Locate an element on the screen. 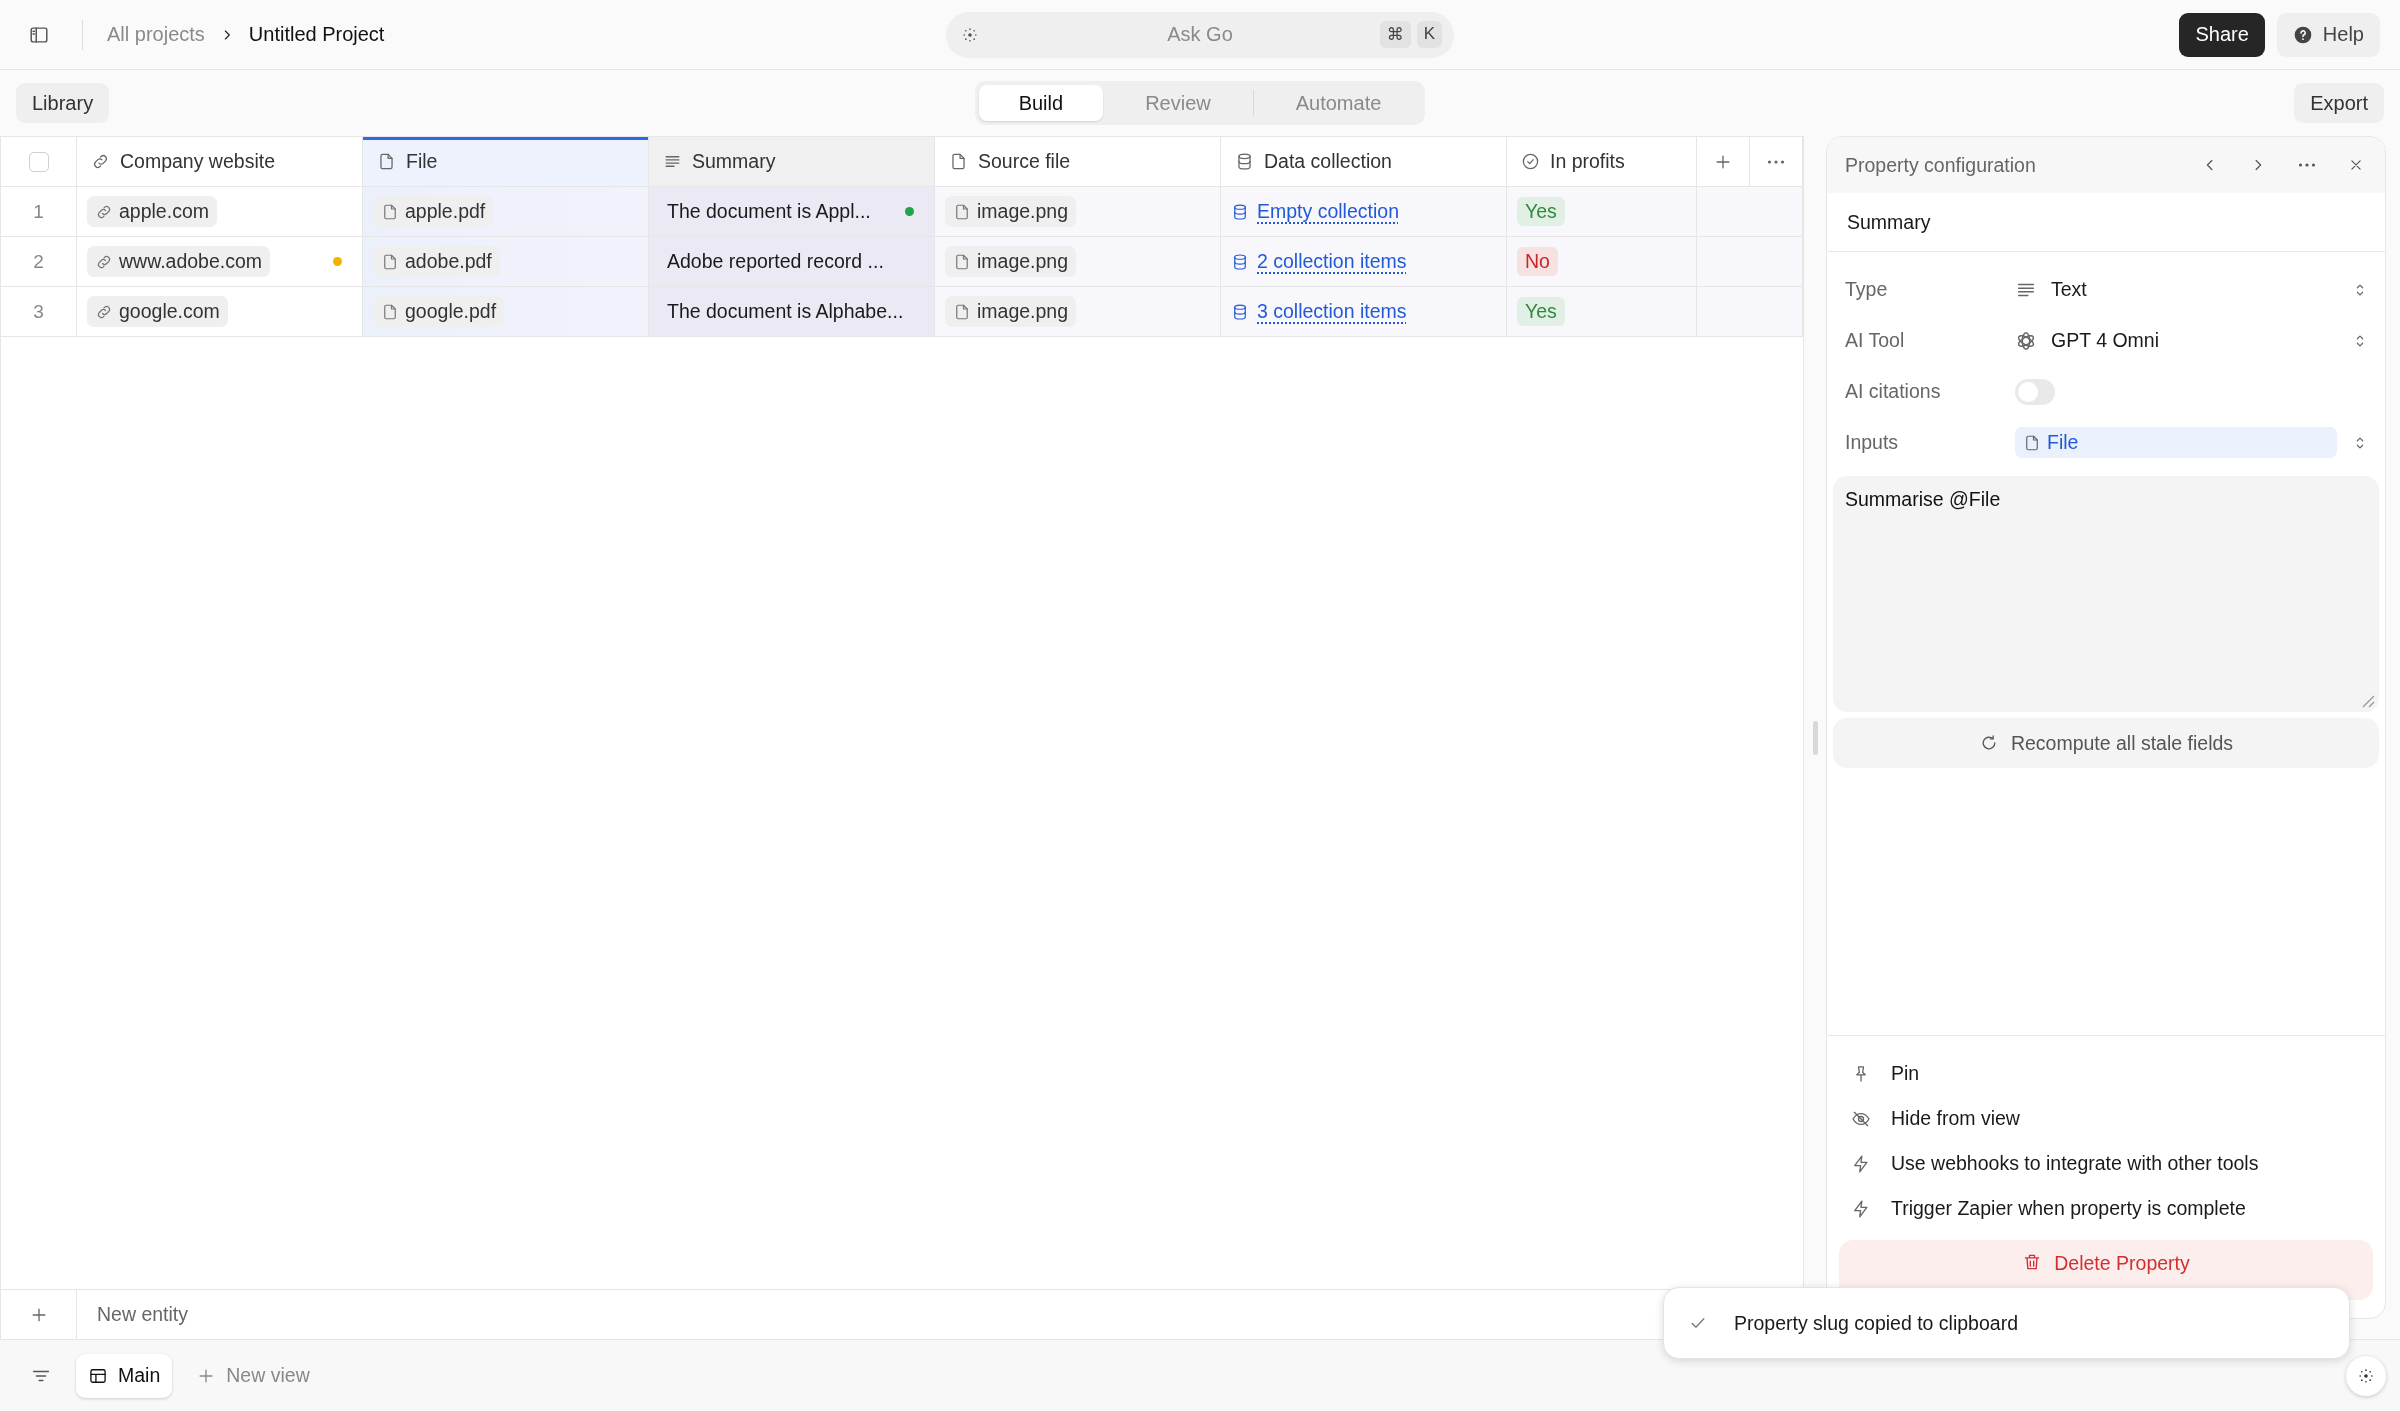  export-button: Export is located at coordinates (2339, 103).